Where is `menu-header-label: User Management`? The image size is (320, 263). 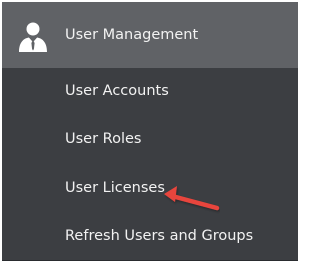 menu-header-label: User Management is located at coordinates (132, 35).